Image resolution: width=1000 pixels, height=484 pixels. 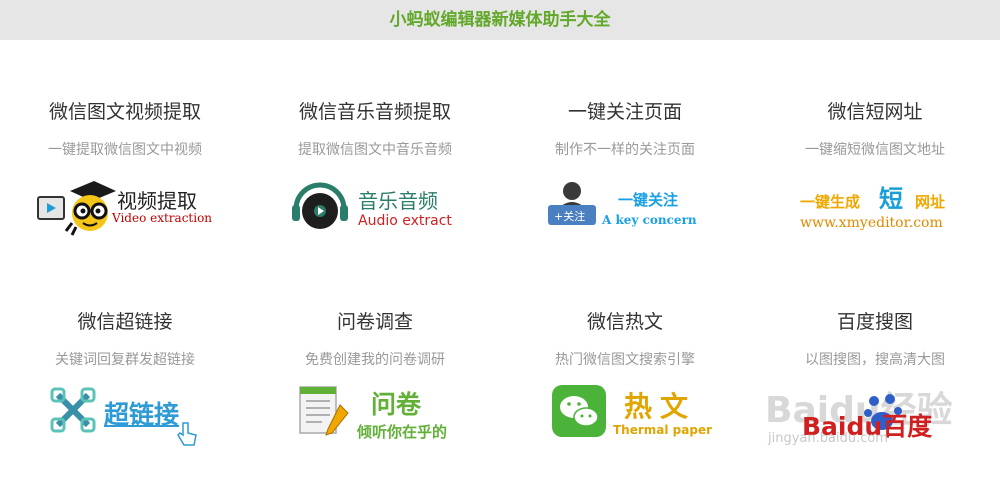 I want to click on short-url-logo: 一键生成 短 网址 www.xmyeditor.com, so click(x=875, y=206).